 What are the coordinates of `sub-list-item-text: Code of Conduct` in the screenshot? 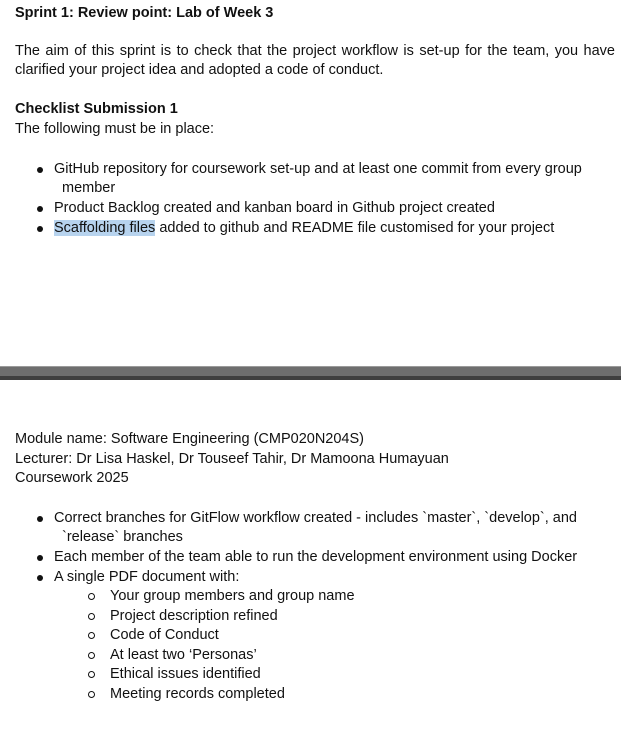 It's located at (164, 635).